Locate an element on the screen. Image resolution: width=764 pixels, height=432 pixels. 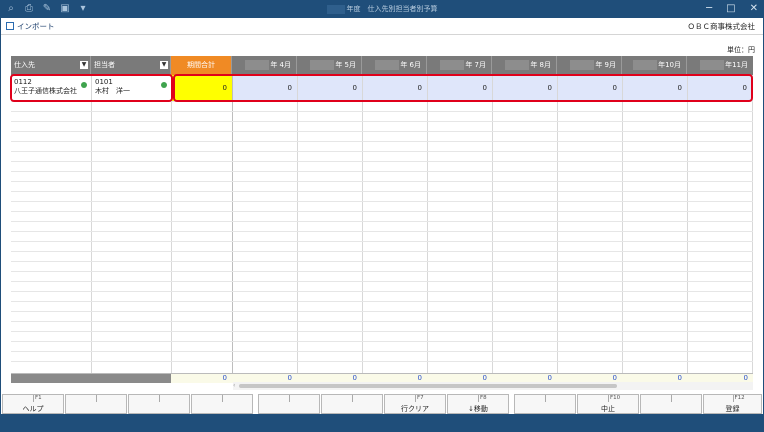
header-month: 年 7月 is located at coordinates (459, 65).